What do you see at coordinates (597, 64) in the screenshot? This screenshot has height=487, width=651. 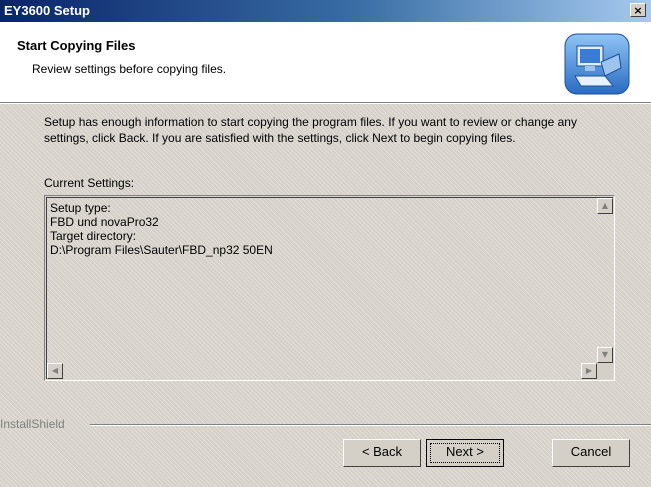 I see `setup-computer-icon` at bounding box center [597, 64].